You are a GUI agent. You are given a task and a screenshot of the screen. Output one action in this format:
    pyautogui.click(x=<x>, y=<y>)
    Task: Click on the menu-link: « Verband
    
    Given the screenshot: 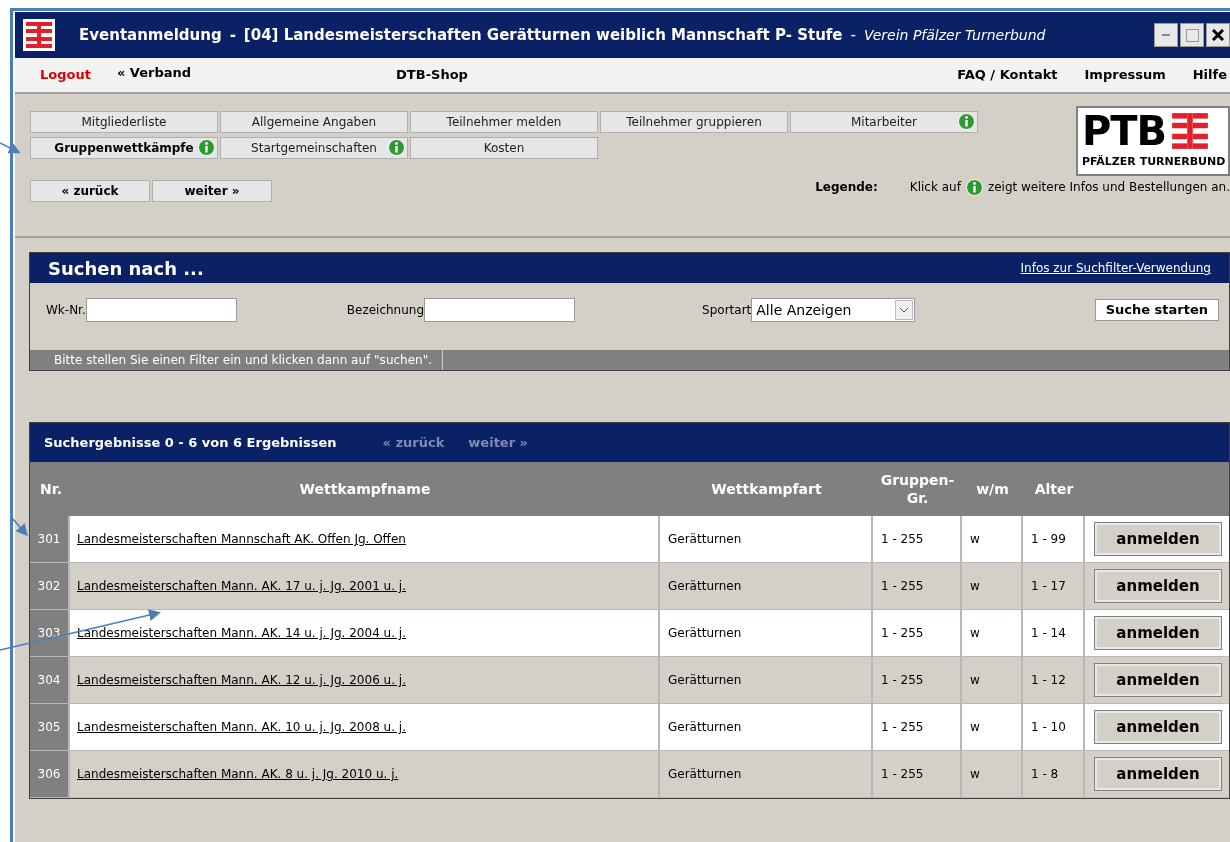 What is the action you would take?
    pyautogui.click(x=154, y=73)
    